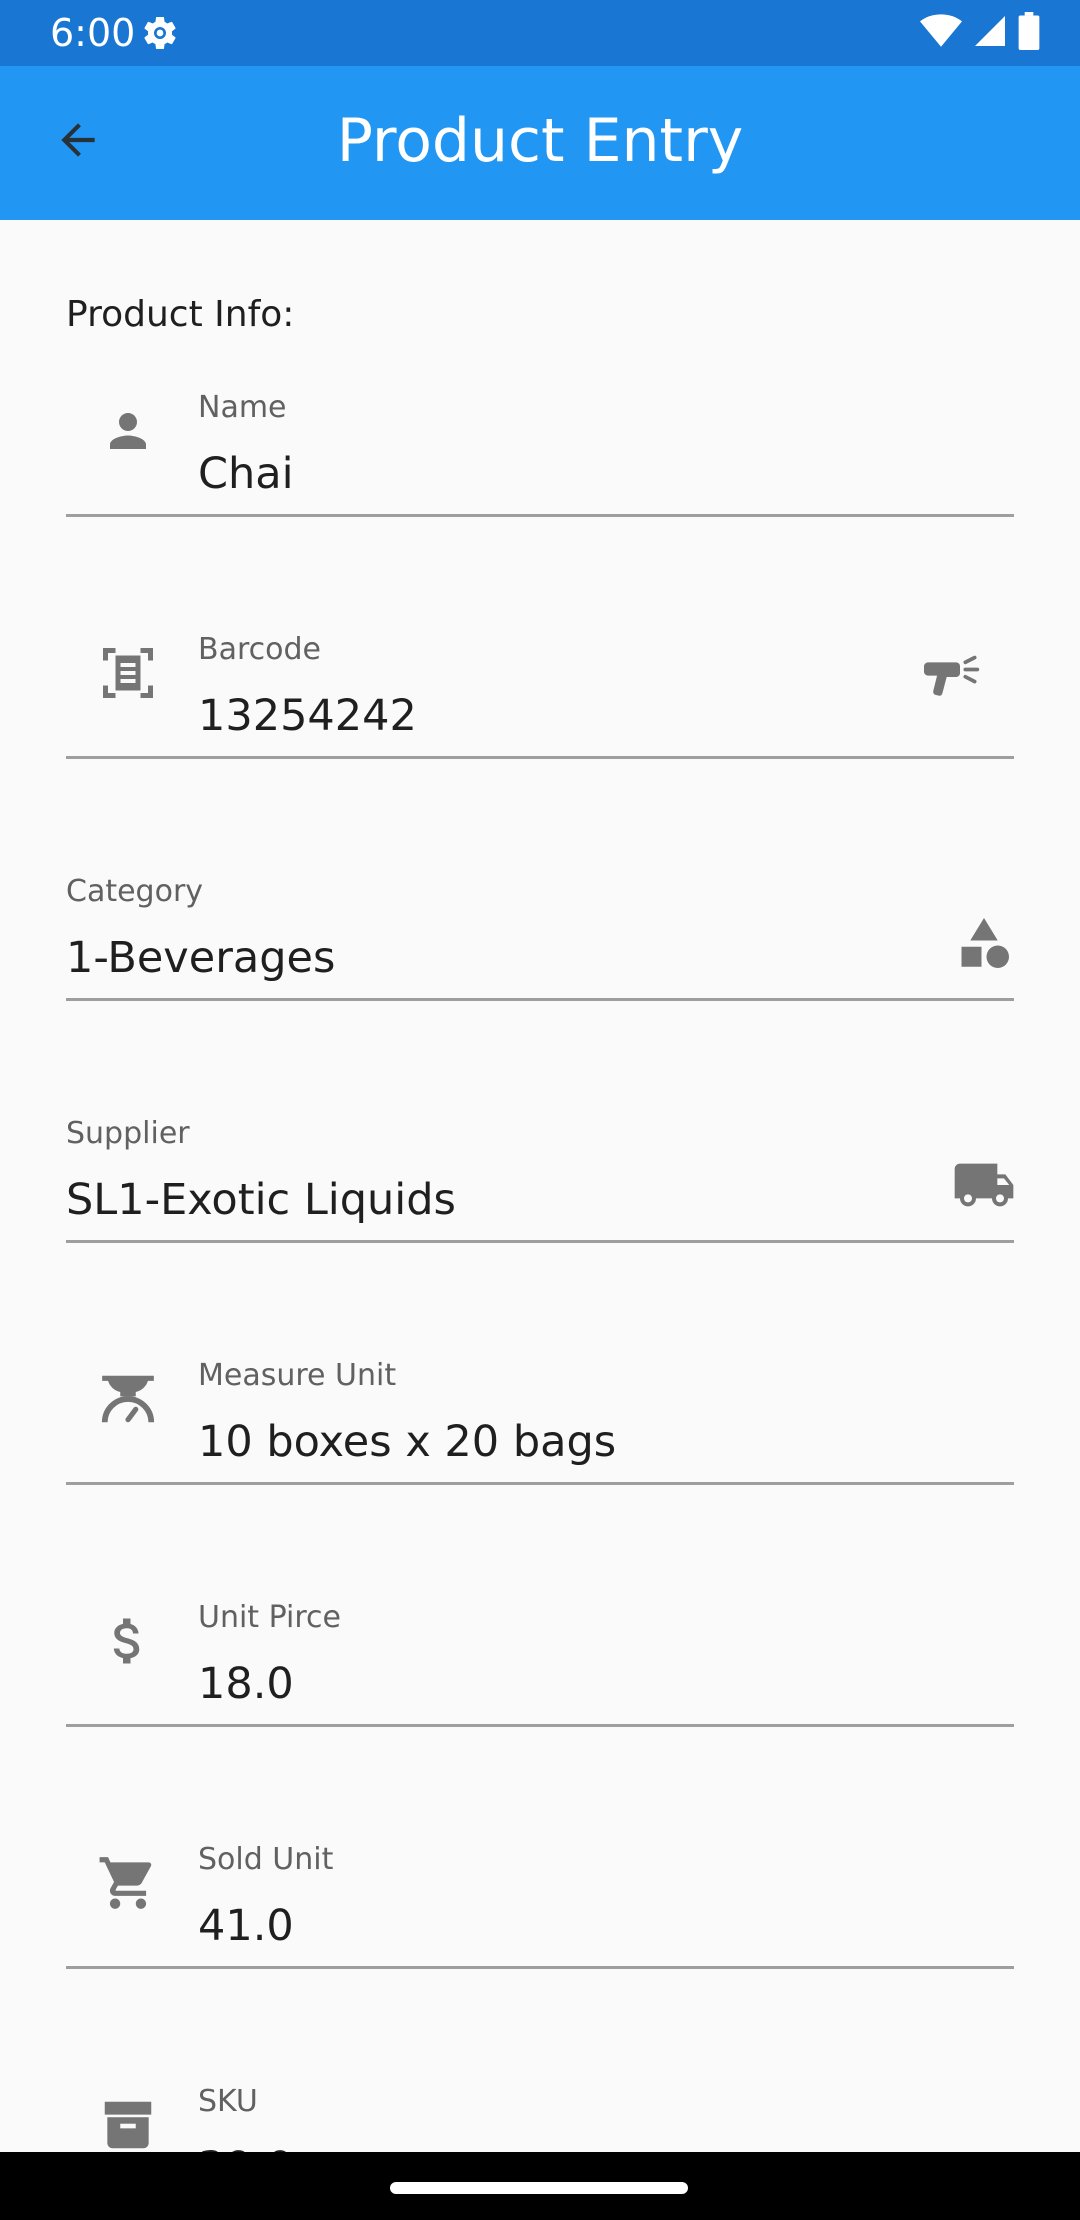  I want to click on cart-icon, so click(128, 1883).